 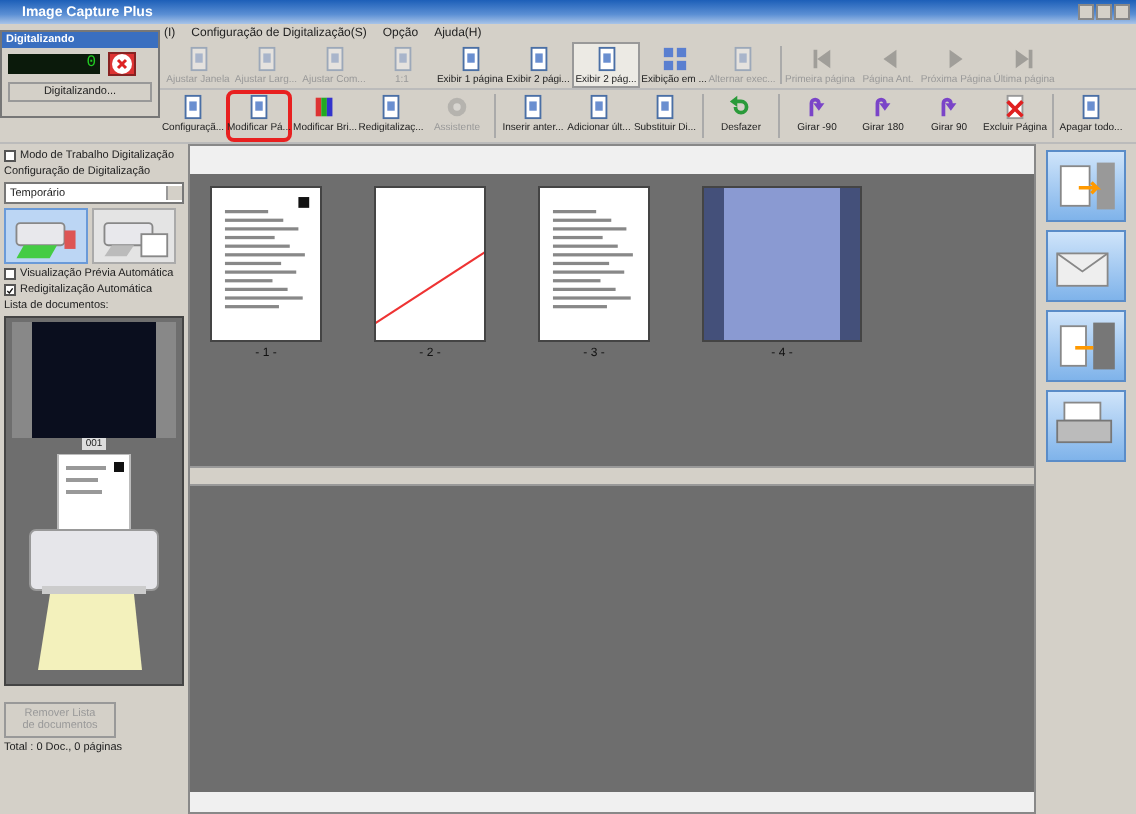 What do you see at coordinates (266, 59) in the screenshot?
I see `fit-width-icon` at bounding box center [266, 59].